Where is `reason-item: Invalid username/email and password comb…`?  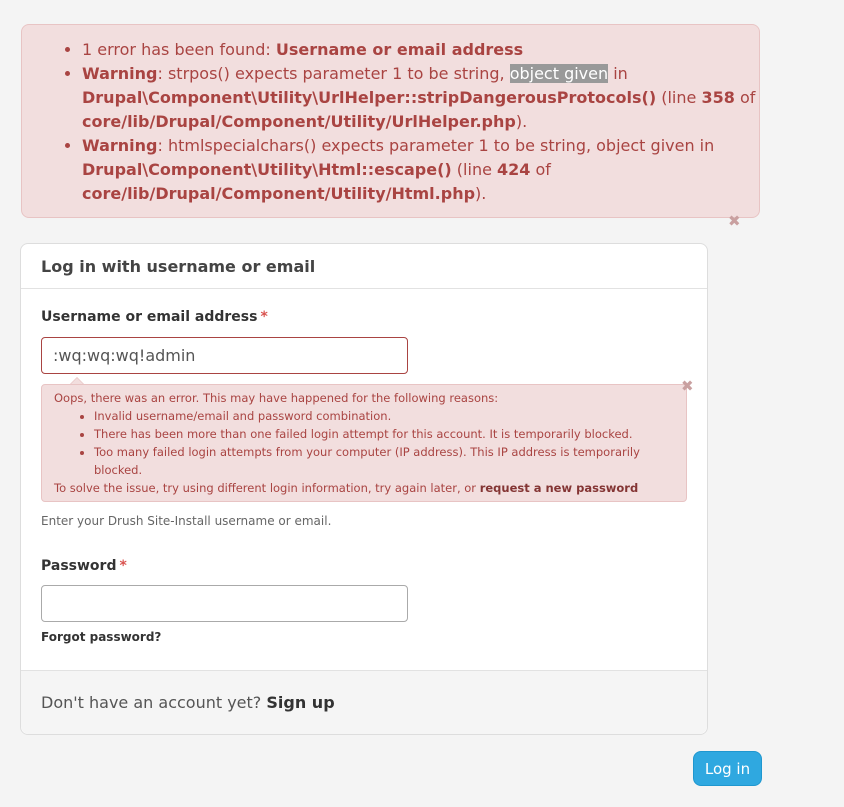
reason-item: Invalid username/email and password comb… is located at coordinates (384, 416).